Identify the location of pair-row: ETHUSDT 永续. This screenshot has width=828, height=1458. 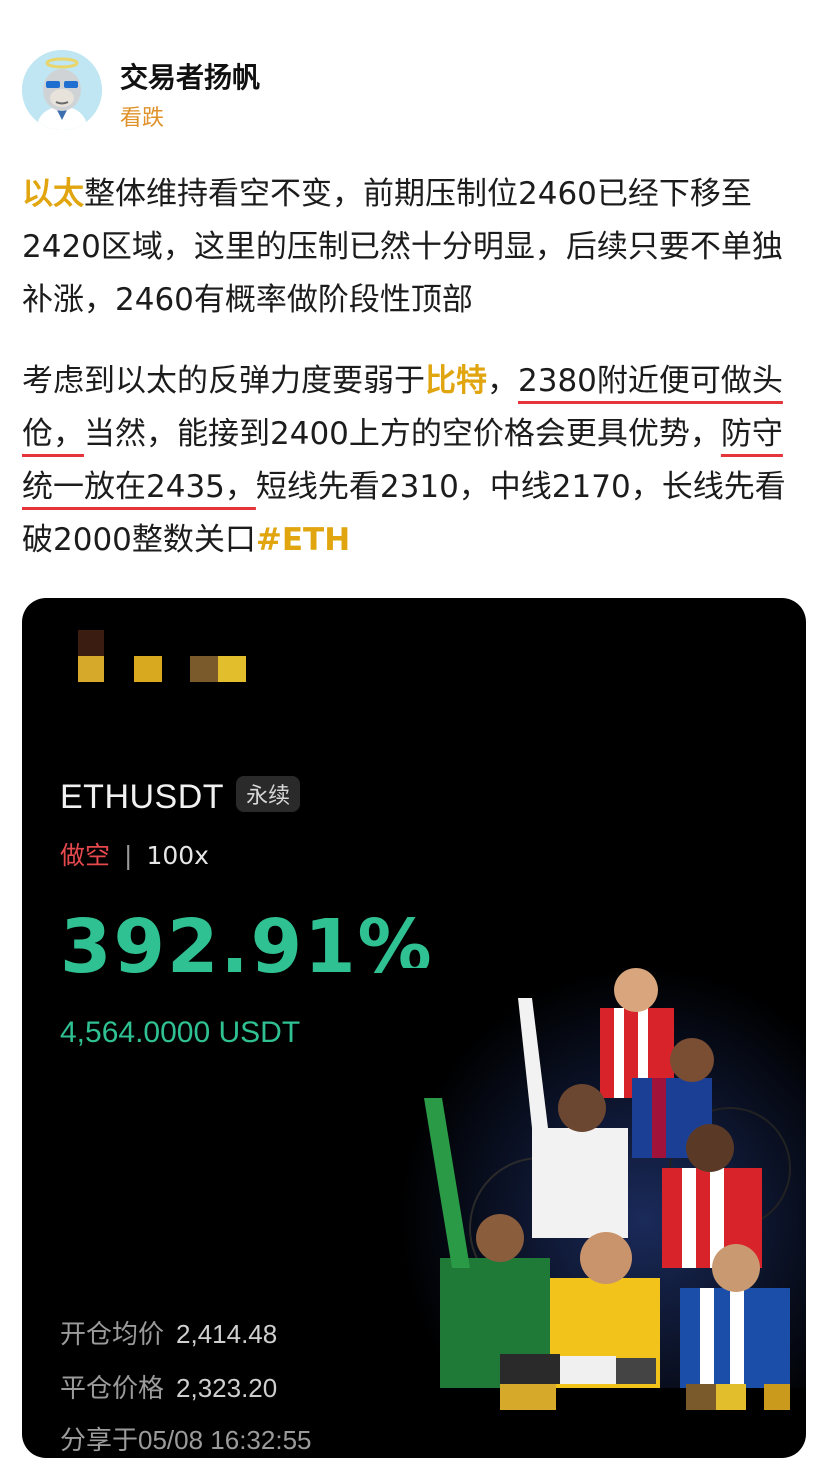
(180, 796).